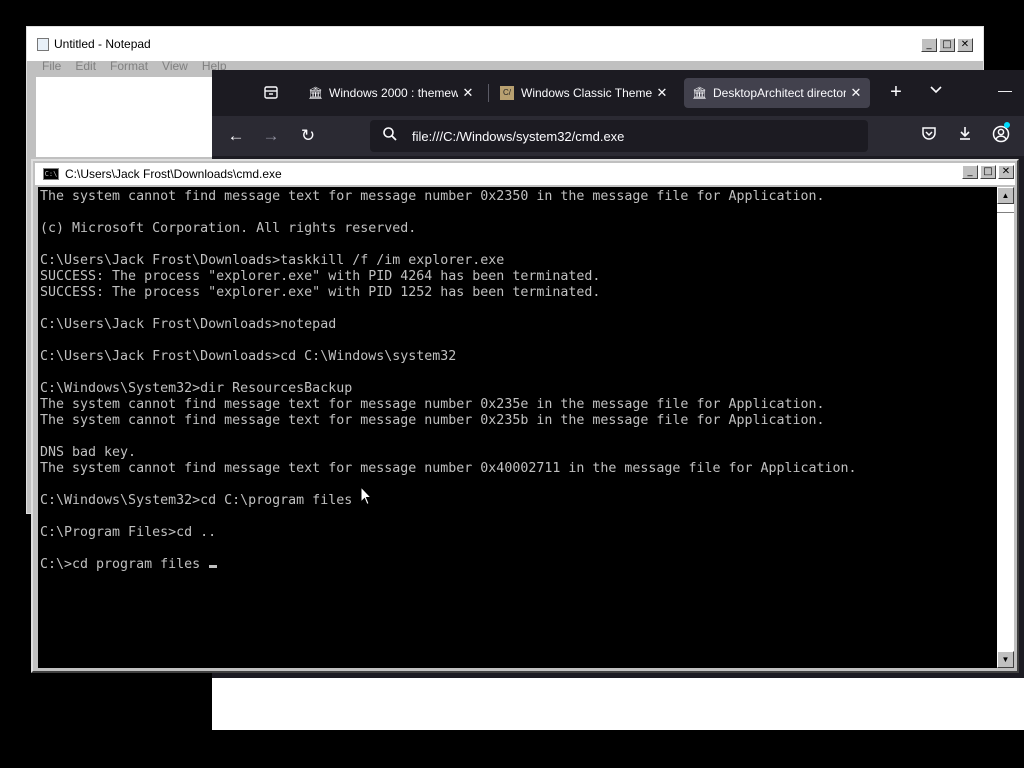  Describe the element at coordinates (929, 136) in the screenshot. I see `pocket-icon` at that location.